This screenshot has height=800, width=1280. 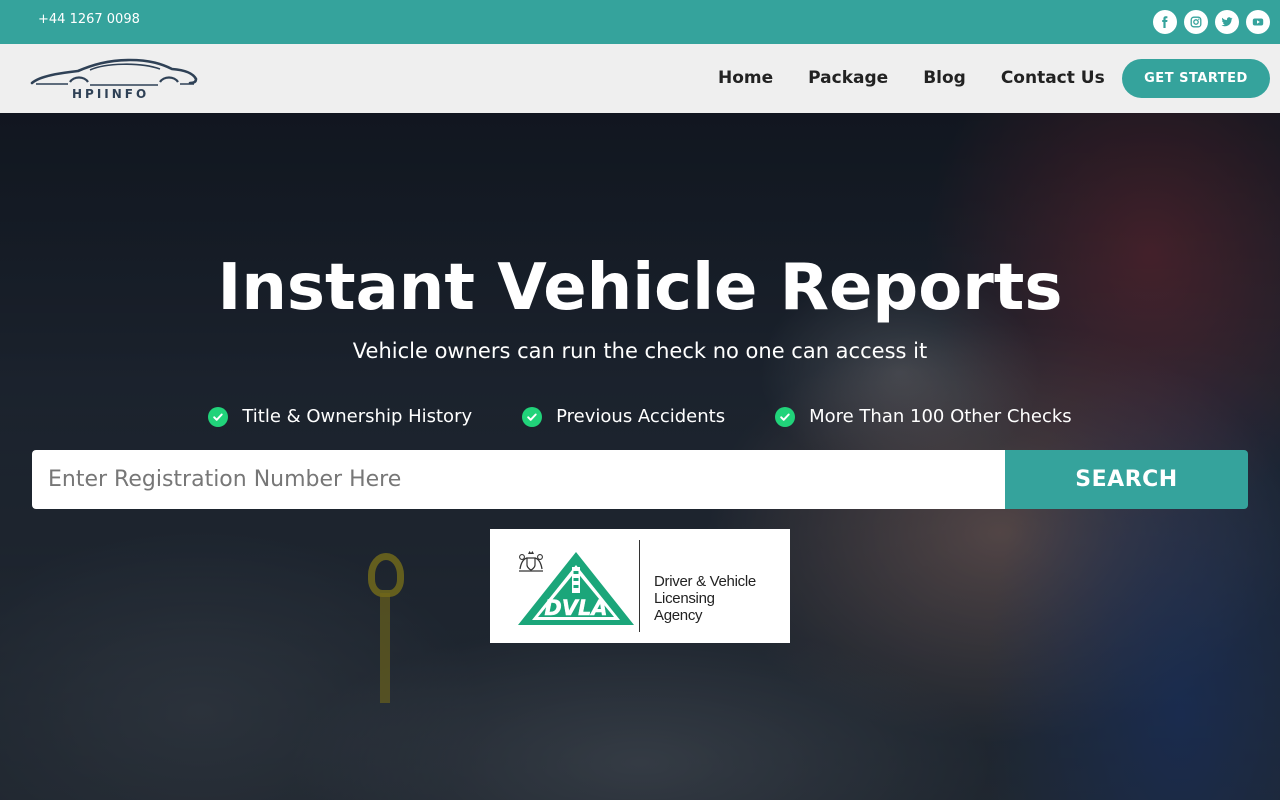 What do you see at coordinates (719, 598) in the screenshot?
I see `dvla-agency-name: Driver & Vehicle Licensing Agency` at bounding box center [719, 598].